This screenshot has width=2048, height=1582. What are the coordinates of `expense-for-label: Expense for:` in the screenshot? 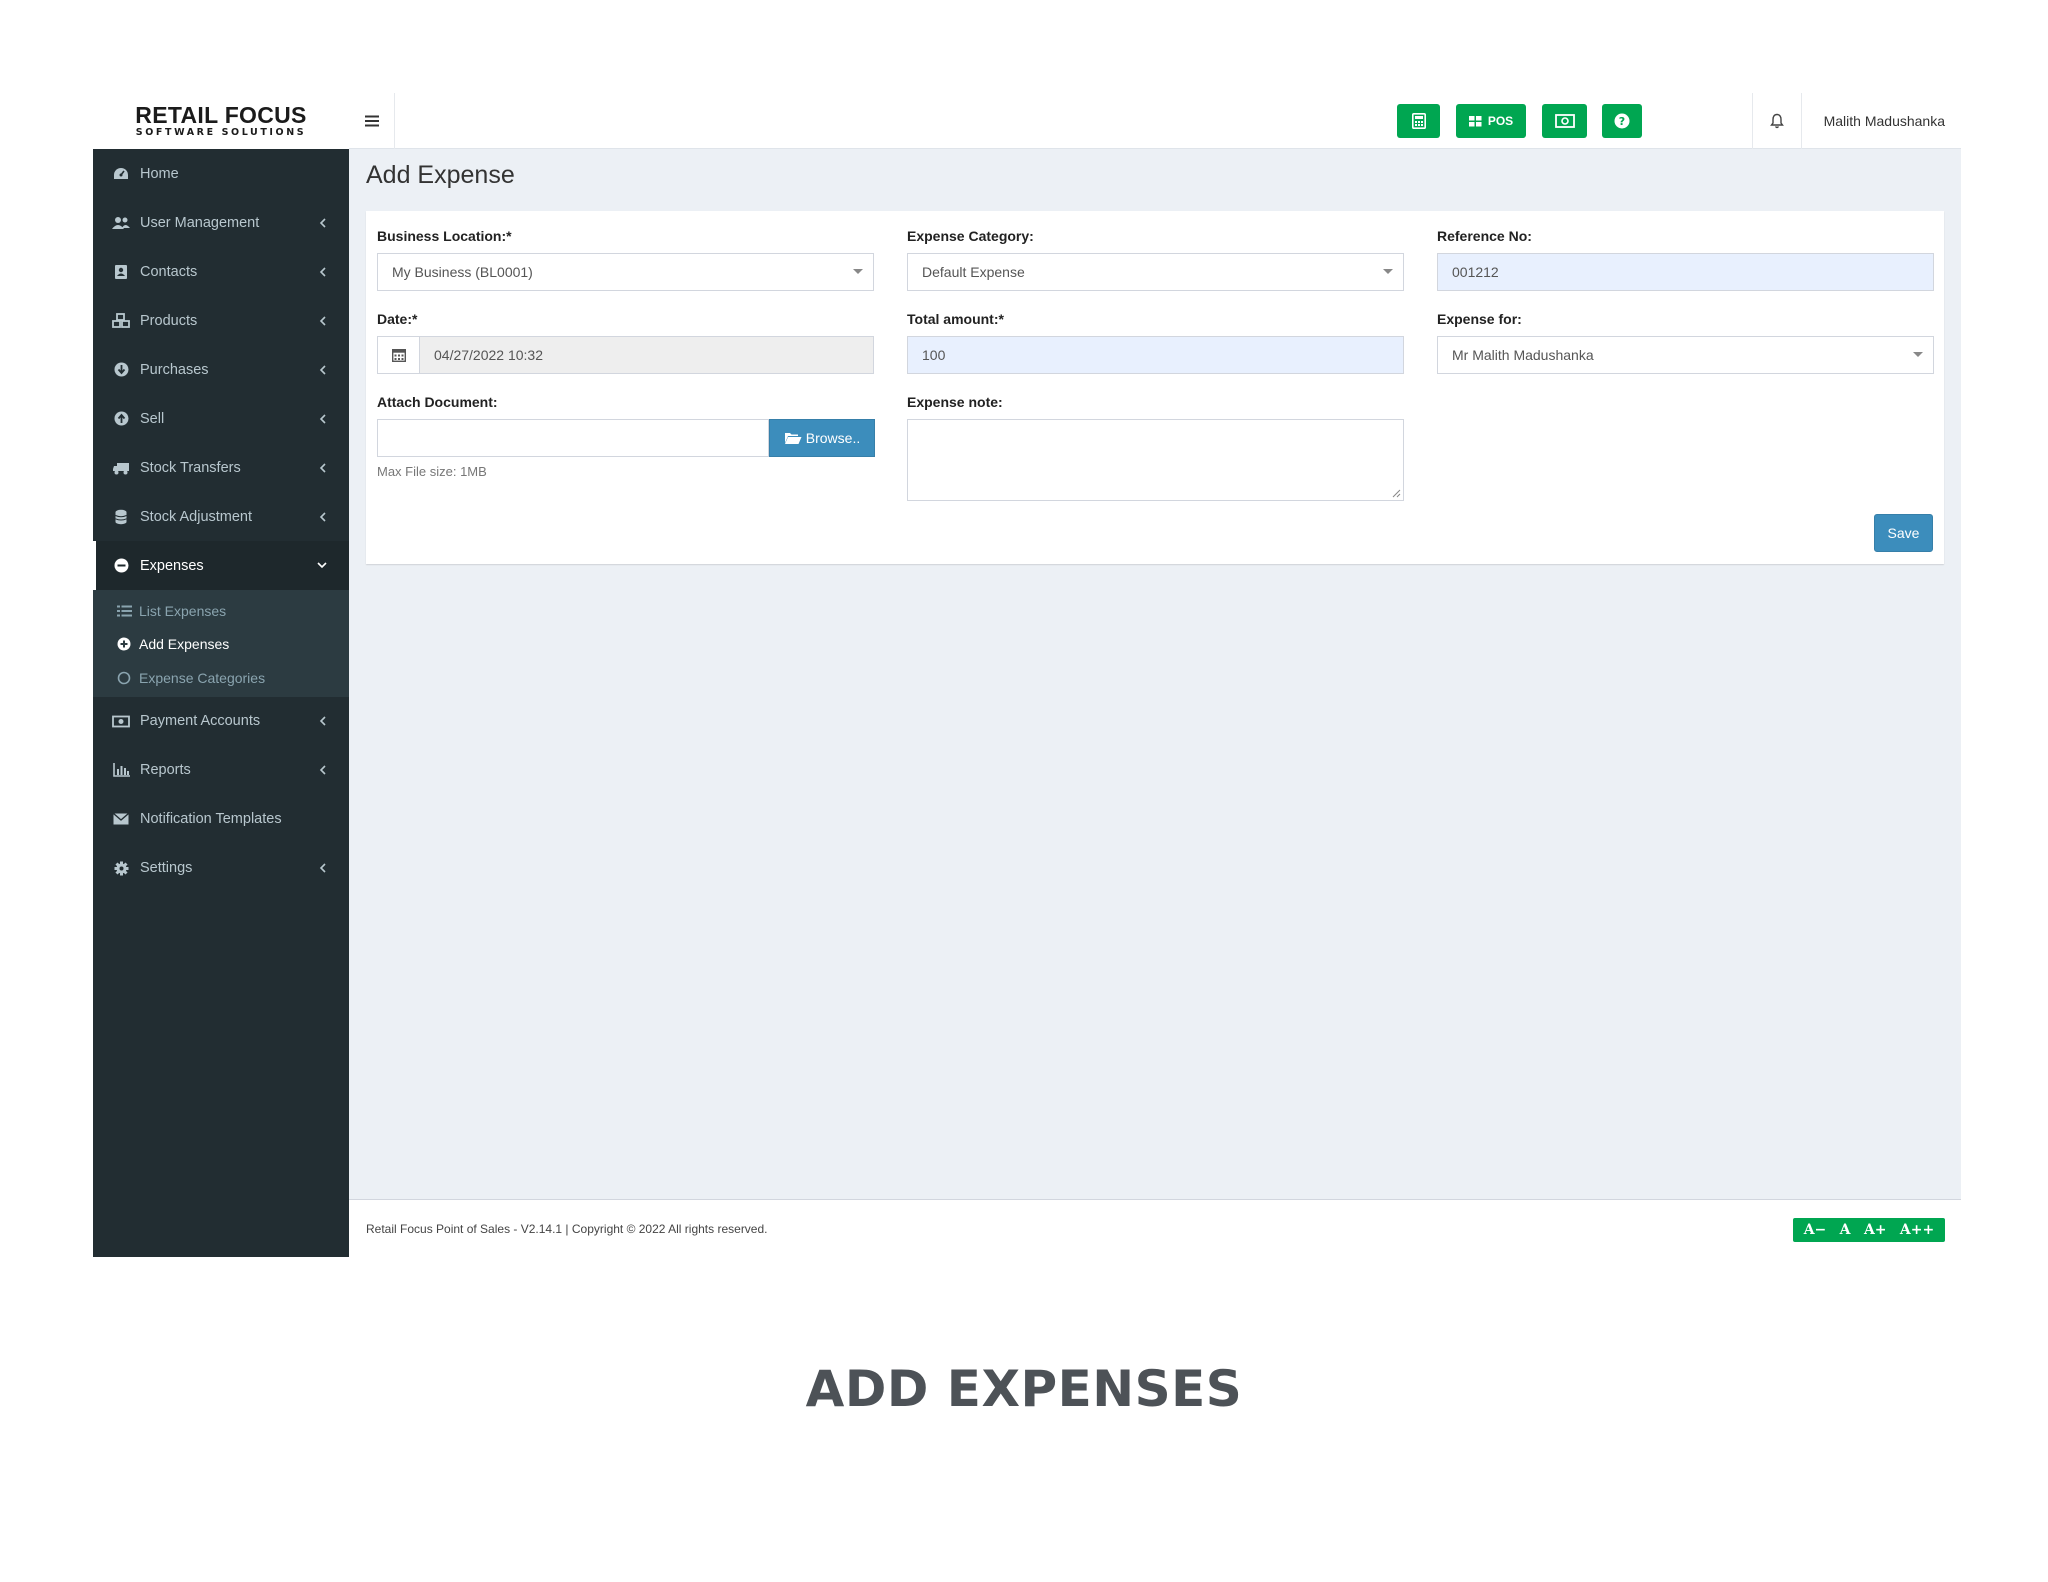 It's located at (1479, 319).